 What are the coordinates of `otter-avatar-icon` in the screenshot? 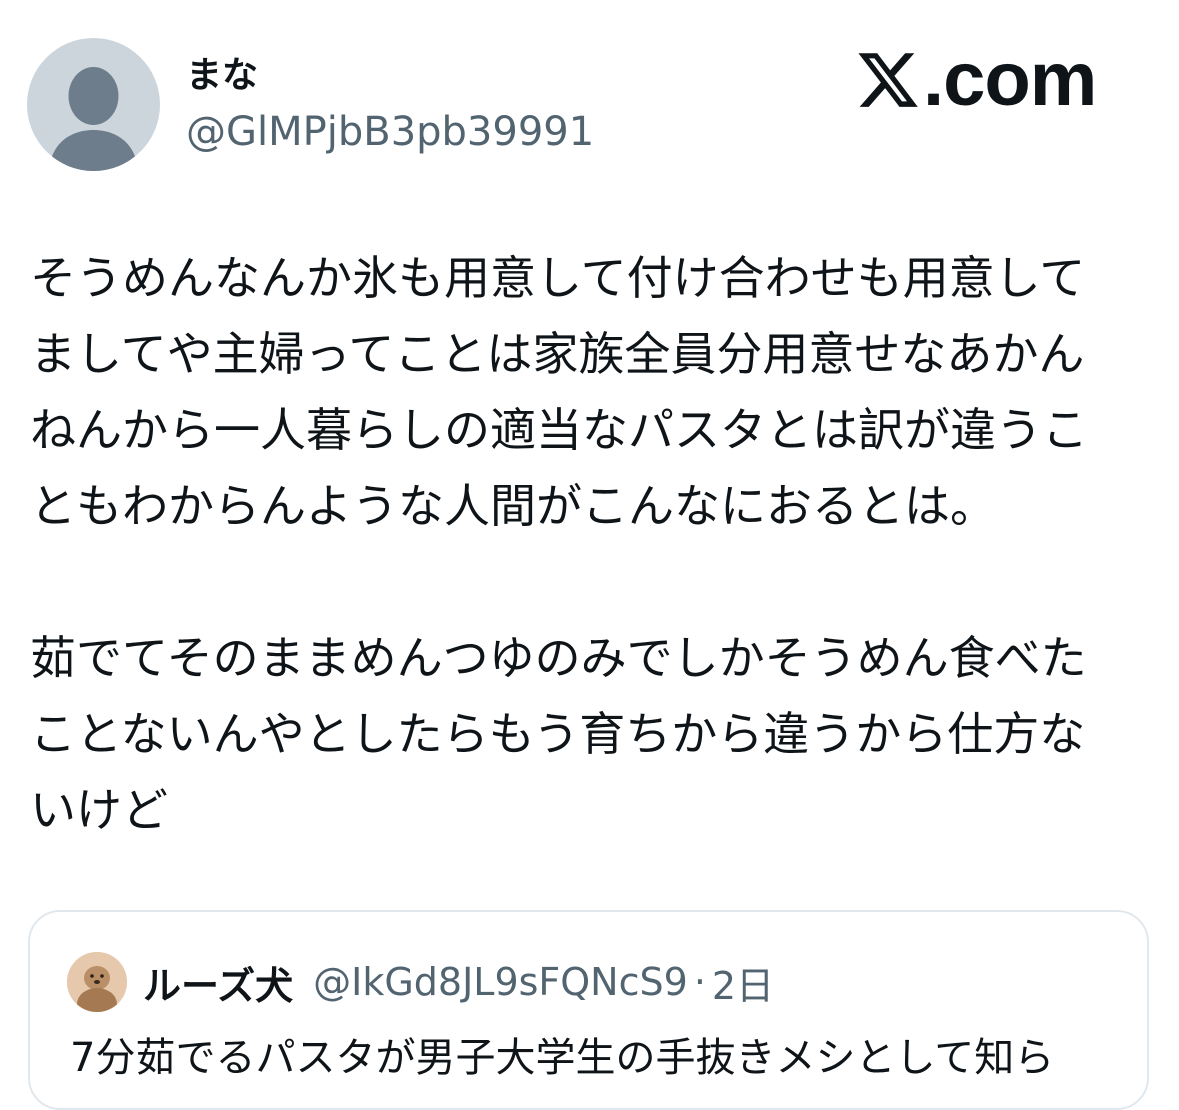 It's located at (97, 982).